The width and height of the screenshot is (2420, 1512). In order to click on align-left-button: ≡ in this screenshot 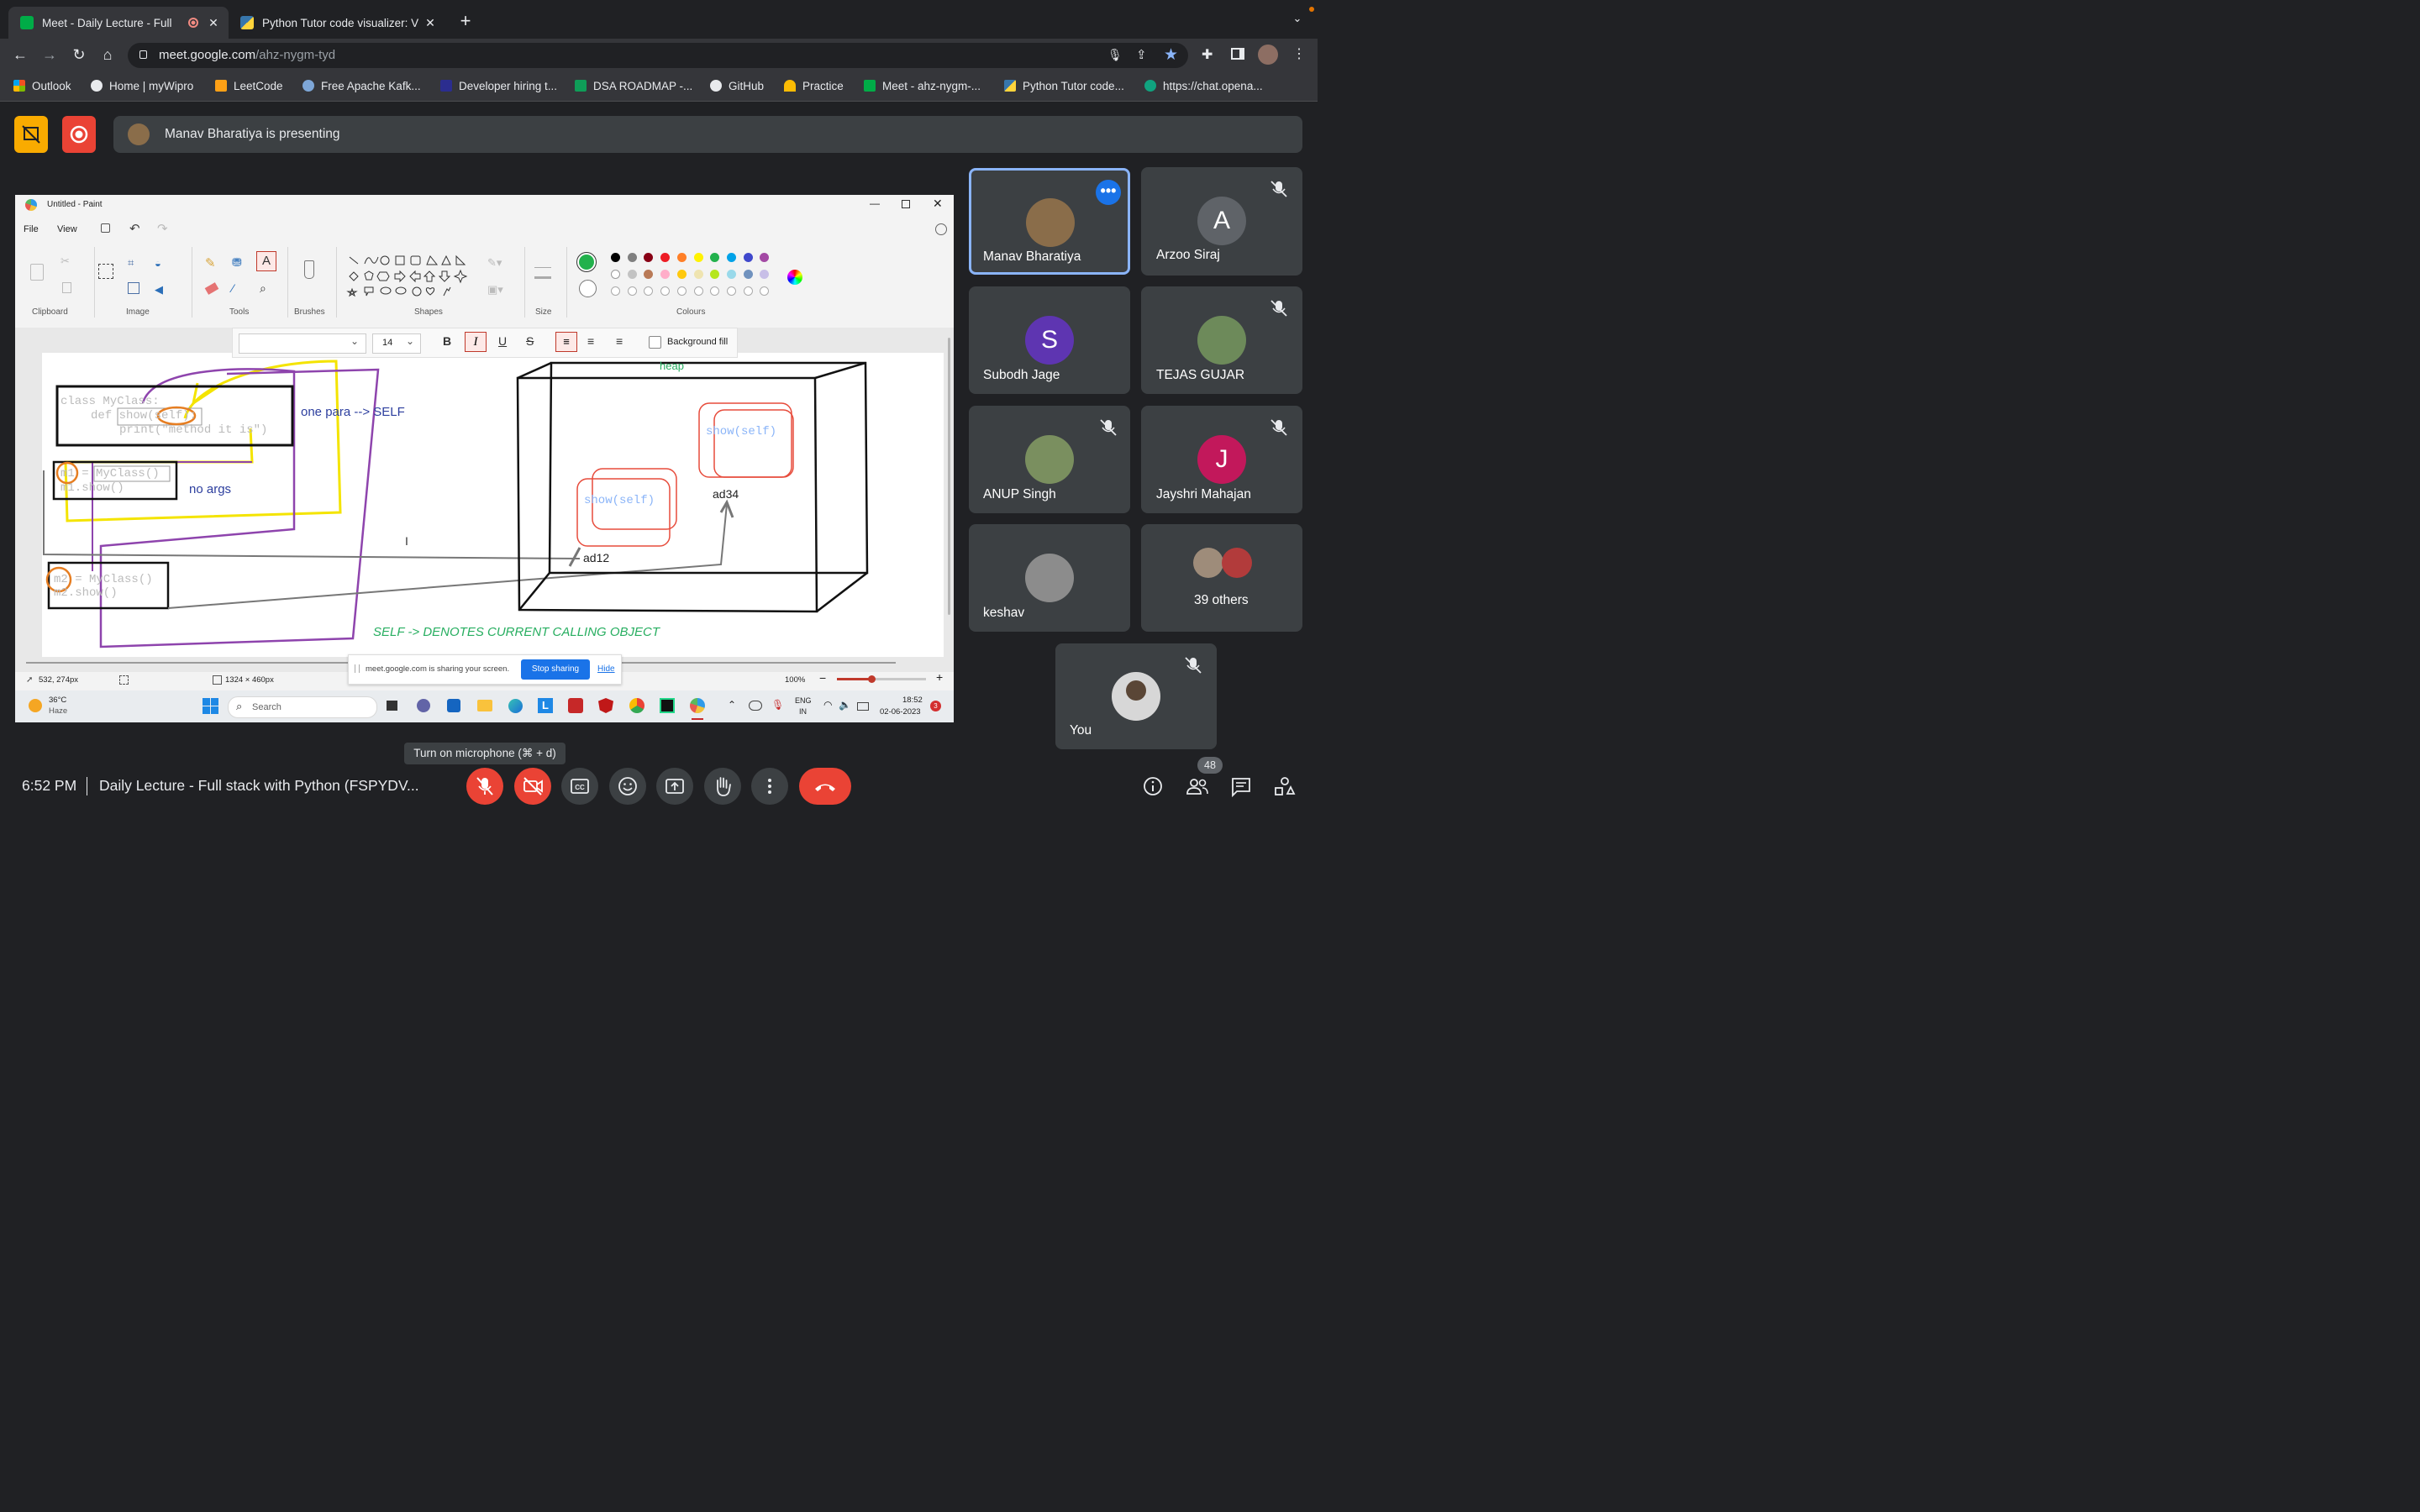, I will do `click(566, 342)`.